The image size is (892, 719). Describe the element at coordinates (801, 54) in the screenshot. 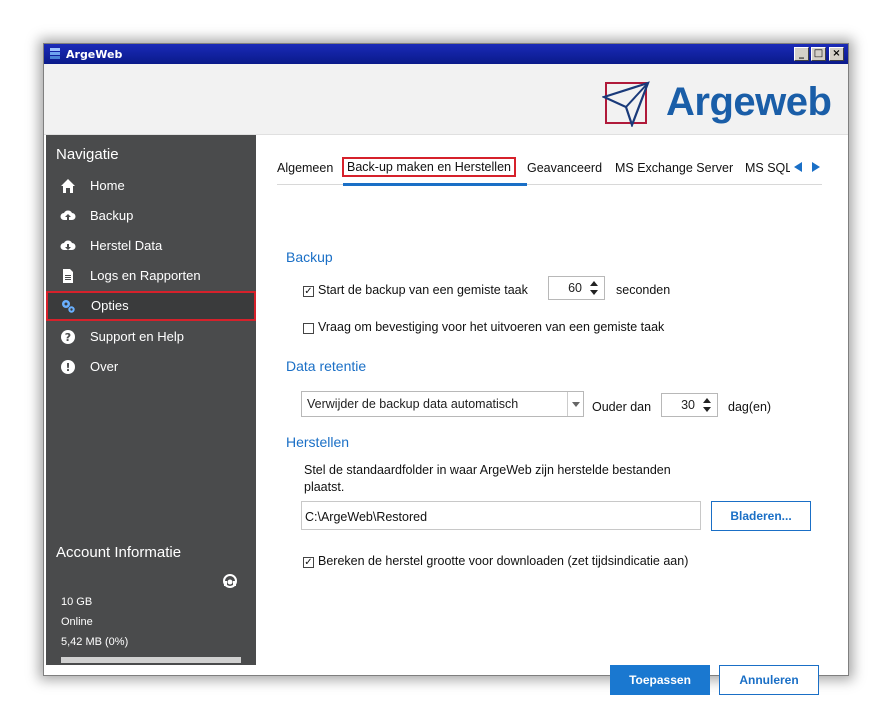

I see `minimize-button: _` at that location.